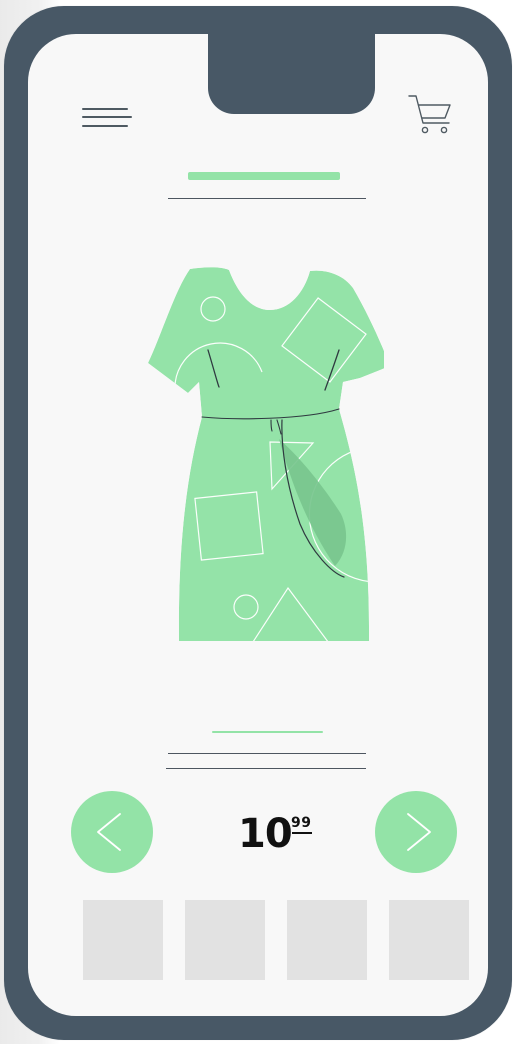 The height and width of the screenshot is (1044, 513). I want to click on price-display: 10 99, so click(287, 834).